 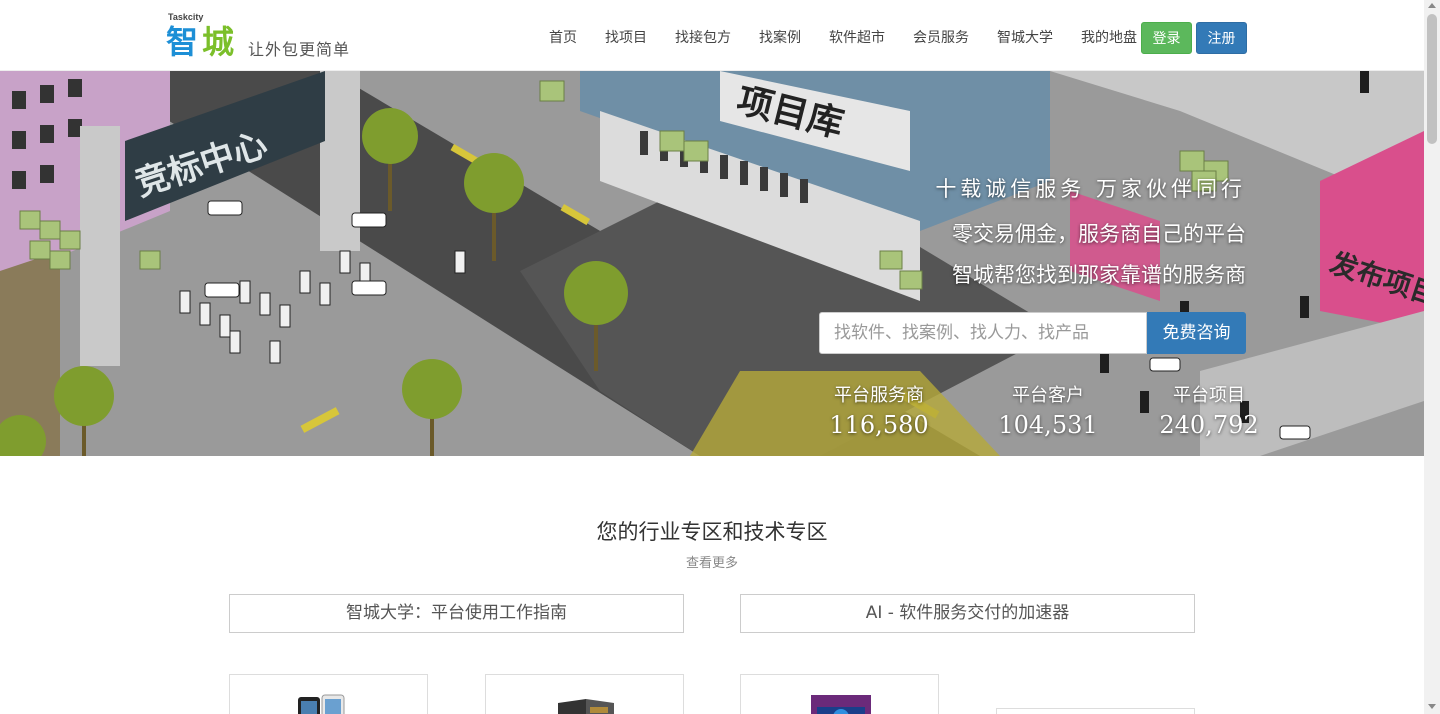 I want to click on screen-image, so click(x=841, y=704).